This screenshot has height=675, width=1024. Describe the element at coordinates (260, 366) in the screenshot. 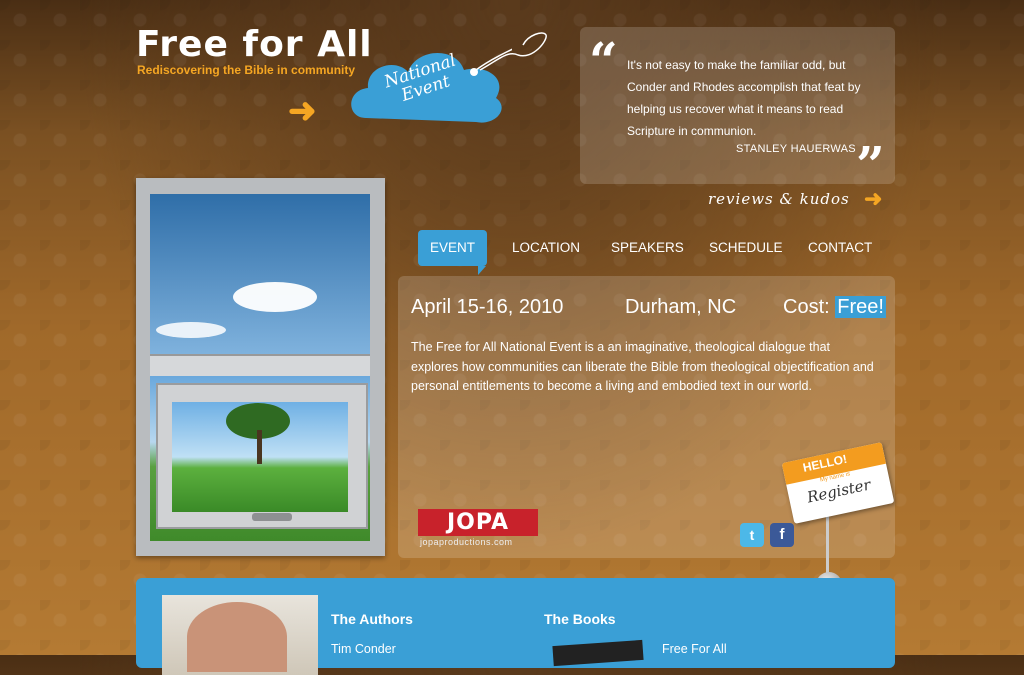

I see `window-sash` at that location.